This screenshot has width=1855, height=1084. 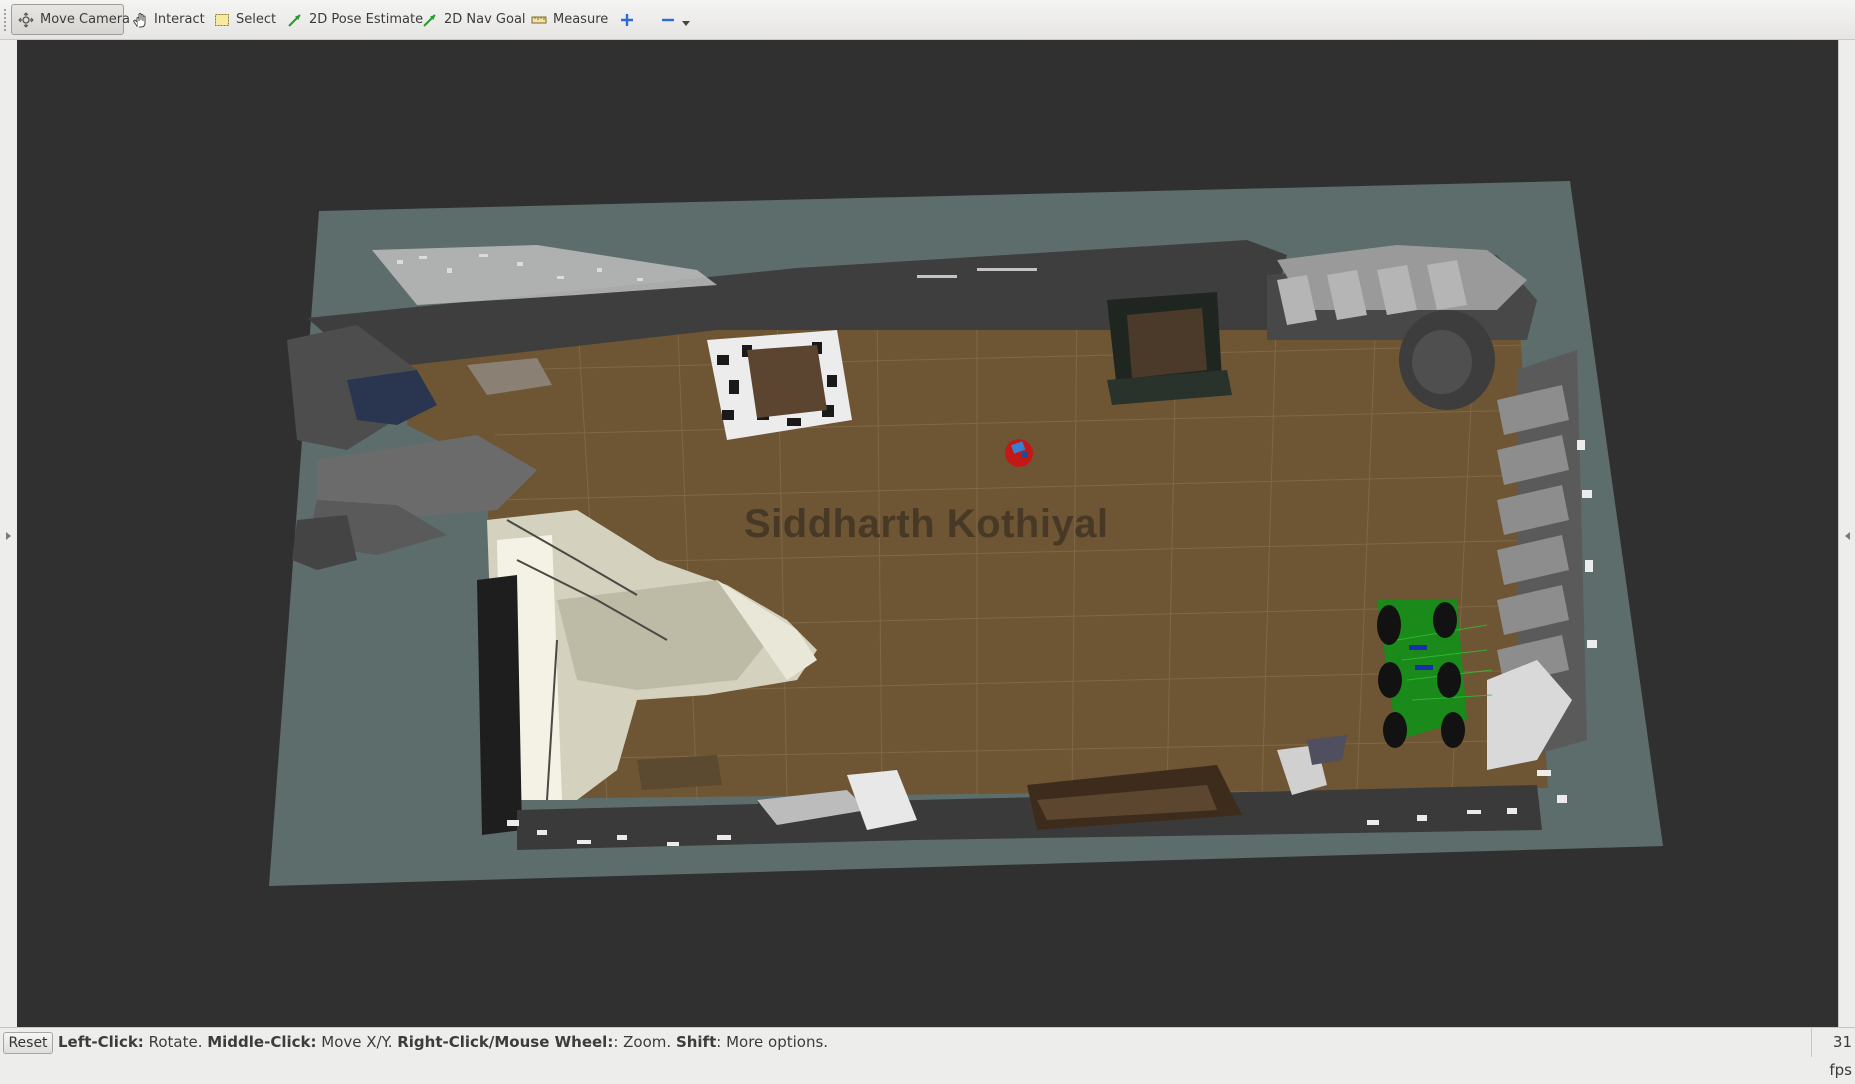 I want to click on move-camera-button: Move Camera, so click(x=70, y=19).